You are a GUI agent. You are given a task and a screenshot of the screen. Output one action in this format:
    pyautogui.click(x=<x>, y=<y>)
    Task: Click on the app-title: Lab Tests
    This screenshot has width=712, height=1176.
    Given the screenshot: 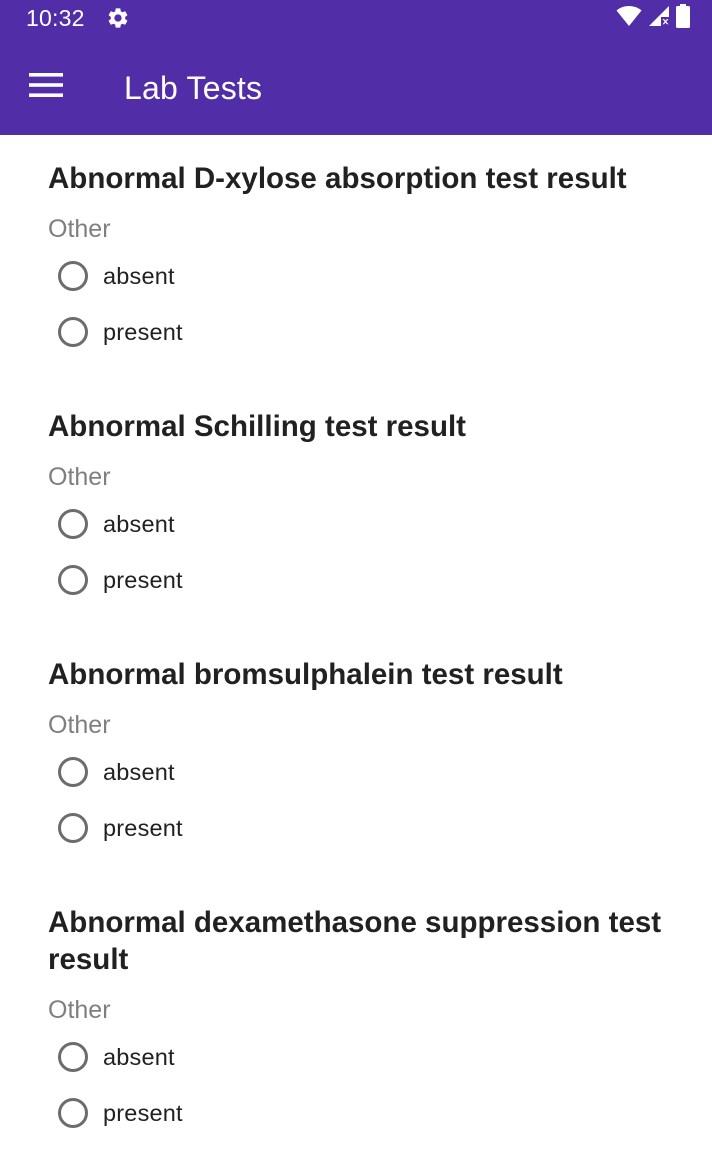 What is the action you would take?
    pyautogui.click(x=193, y=88)
    